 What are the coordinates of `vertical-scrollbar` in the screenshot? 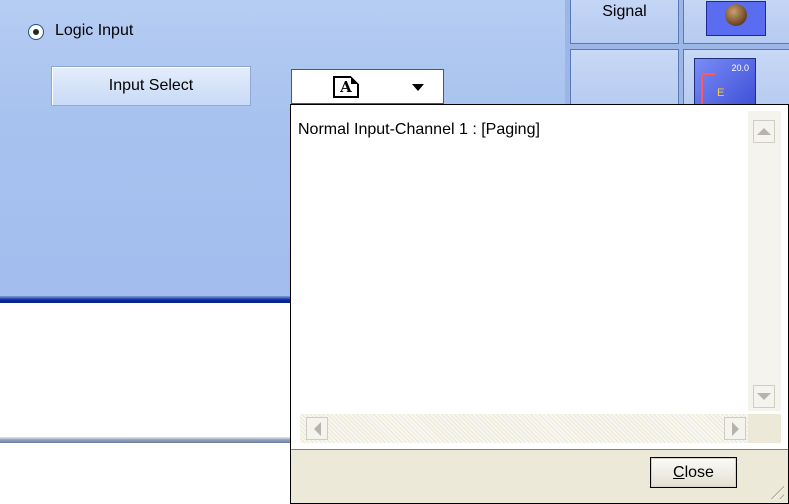 It's located at (764, 261).